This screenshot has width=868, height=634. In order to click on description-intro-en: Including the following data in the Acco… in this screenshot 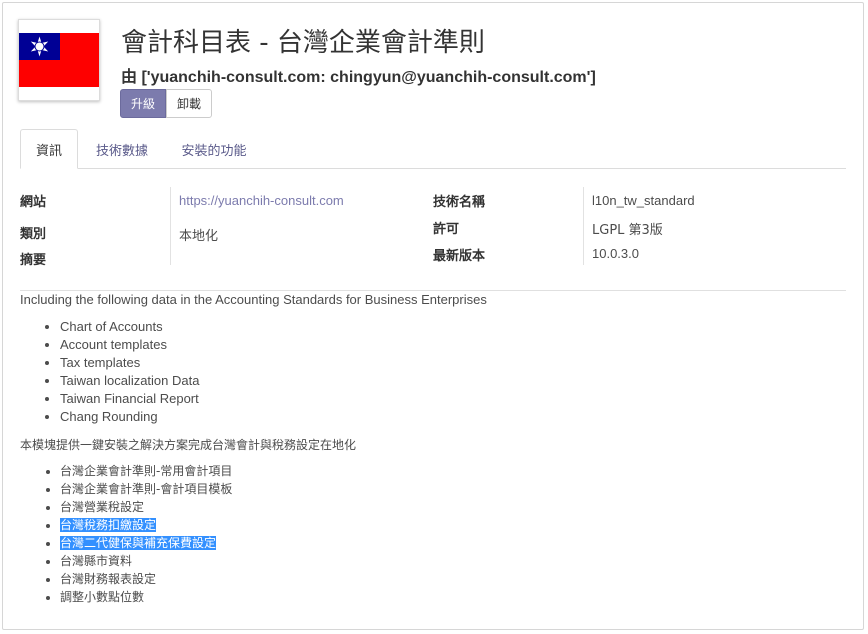, I will do `click(253, 299)`.